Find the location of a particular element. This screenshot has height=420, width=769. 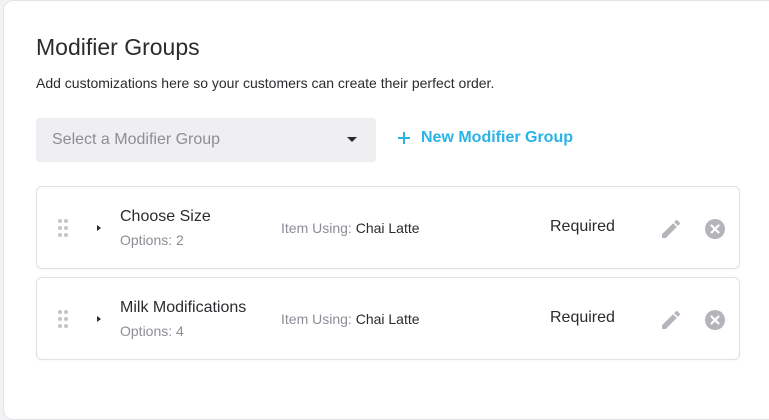

modifier-group-name: Choose Size is located at coordinates (165, 216).